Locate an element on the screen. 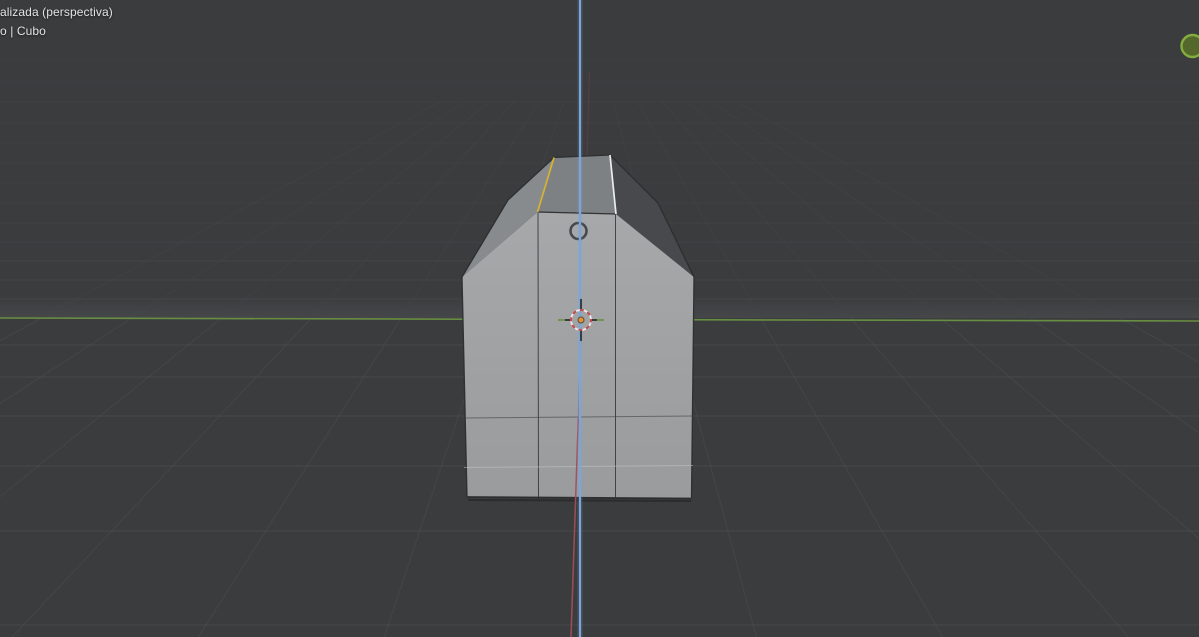  x-axis-line-far is located at coordinates (588, 114).